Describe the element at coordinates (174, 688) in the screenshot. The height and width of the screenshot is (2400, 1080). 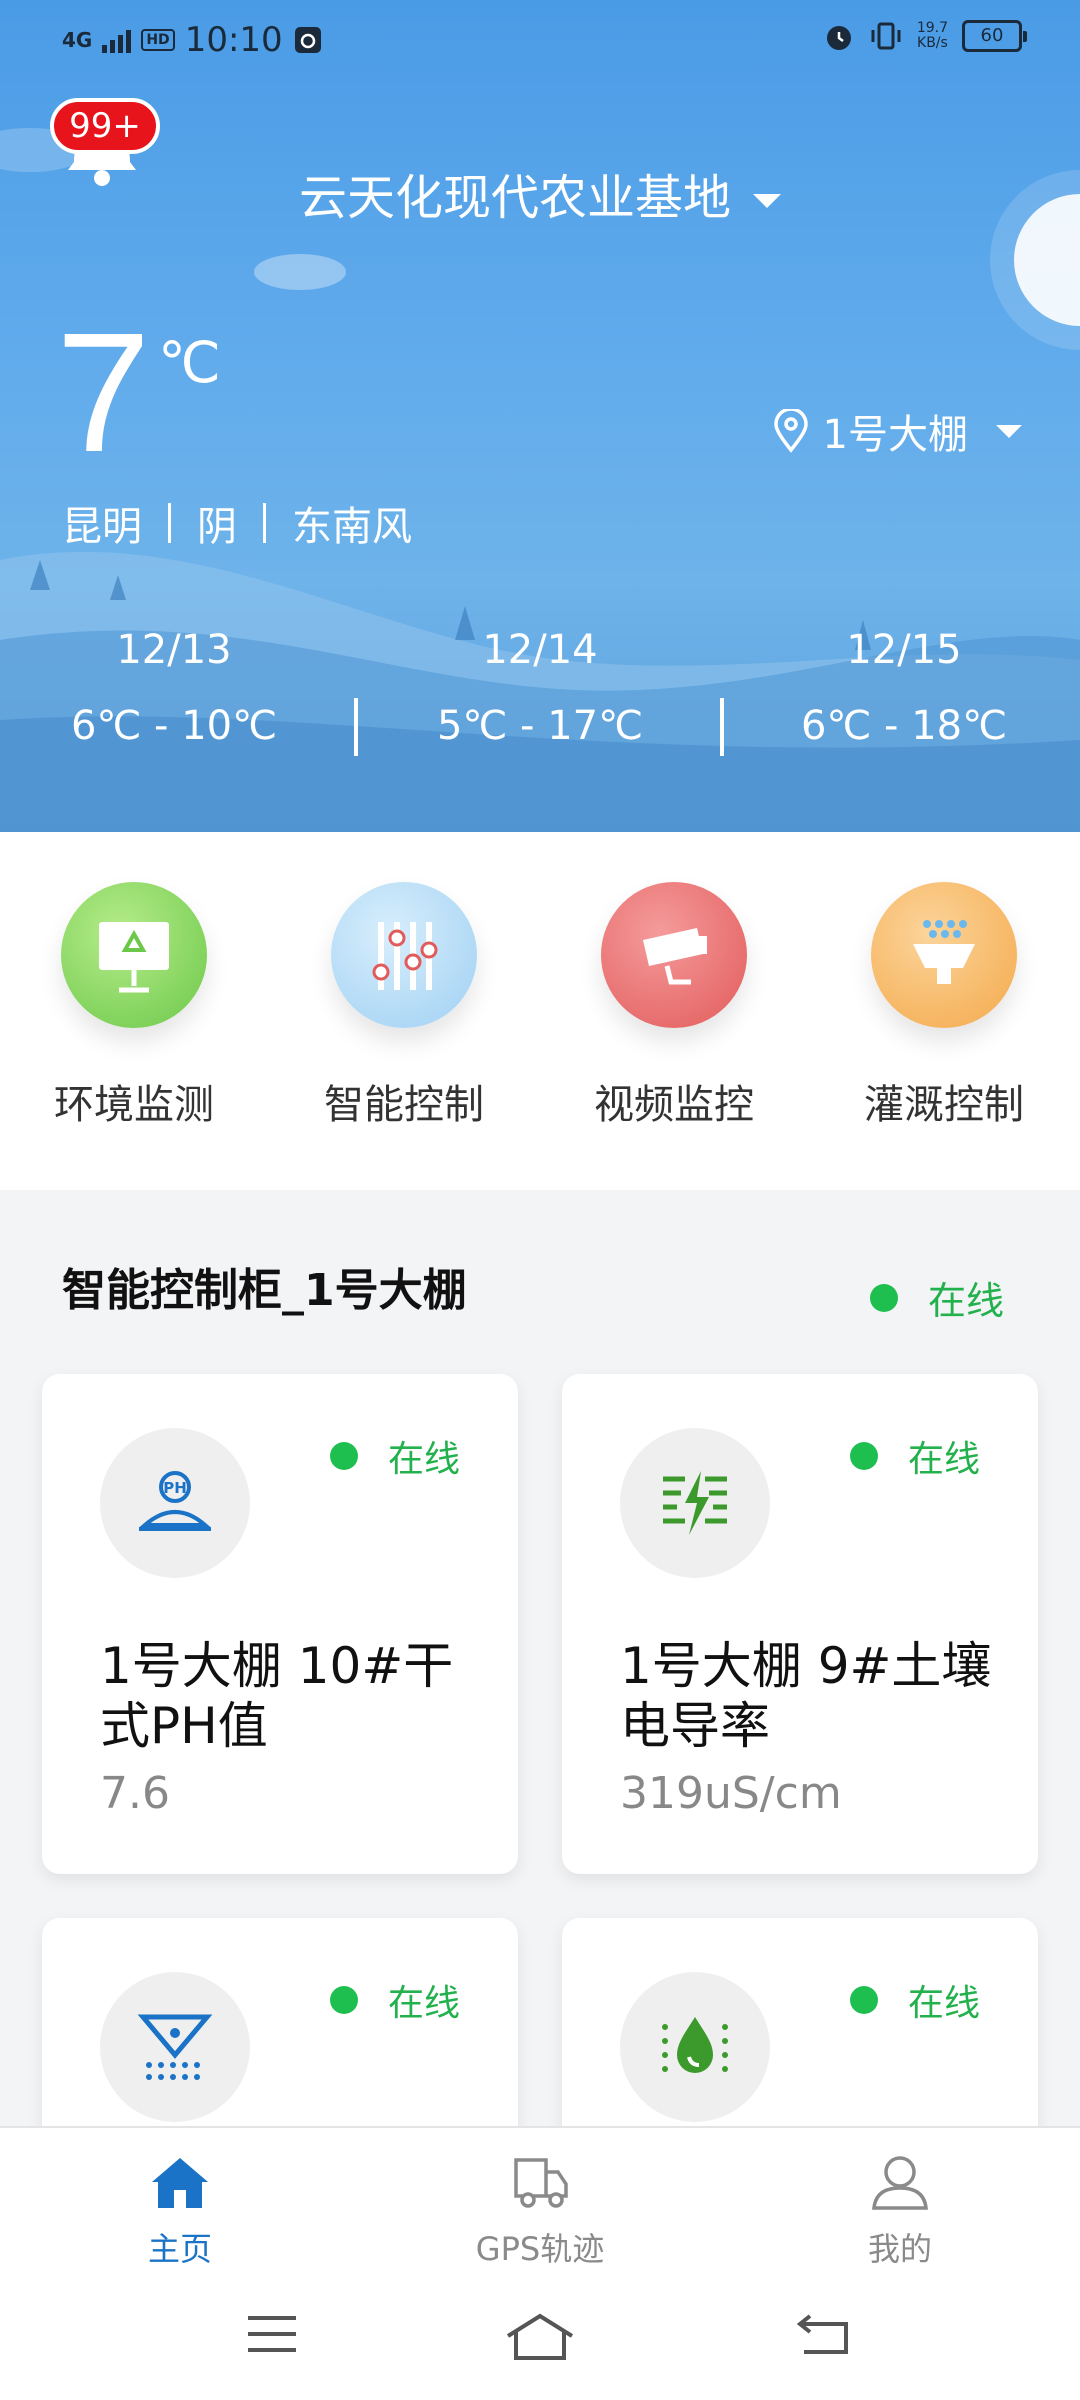
I see `forecast-day: 12/13 6℃ - 10℃` at that location.